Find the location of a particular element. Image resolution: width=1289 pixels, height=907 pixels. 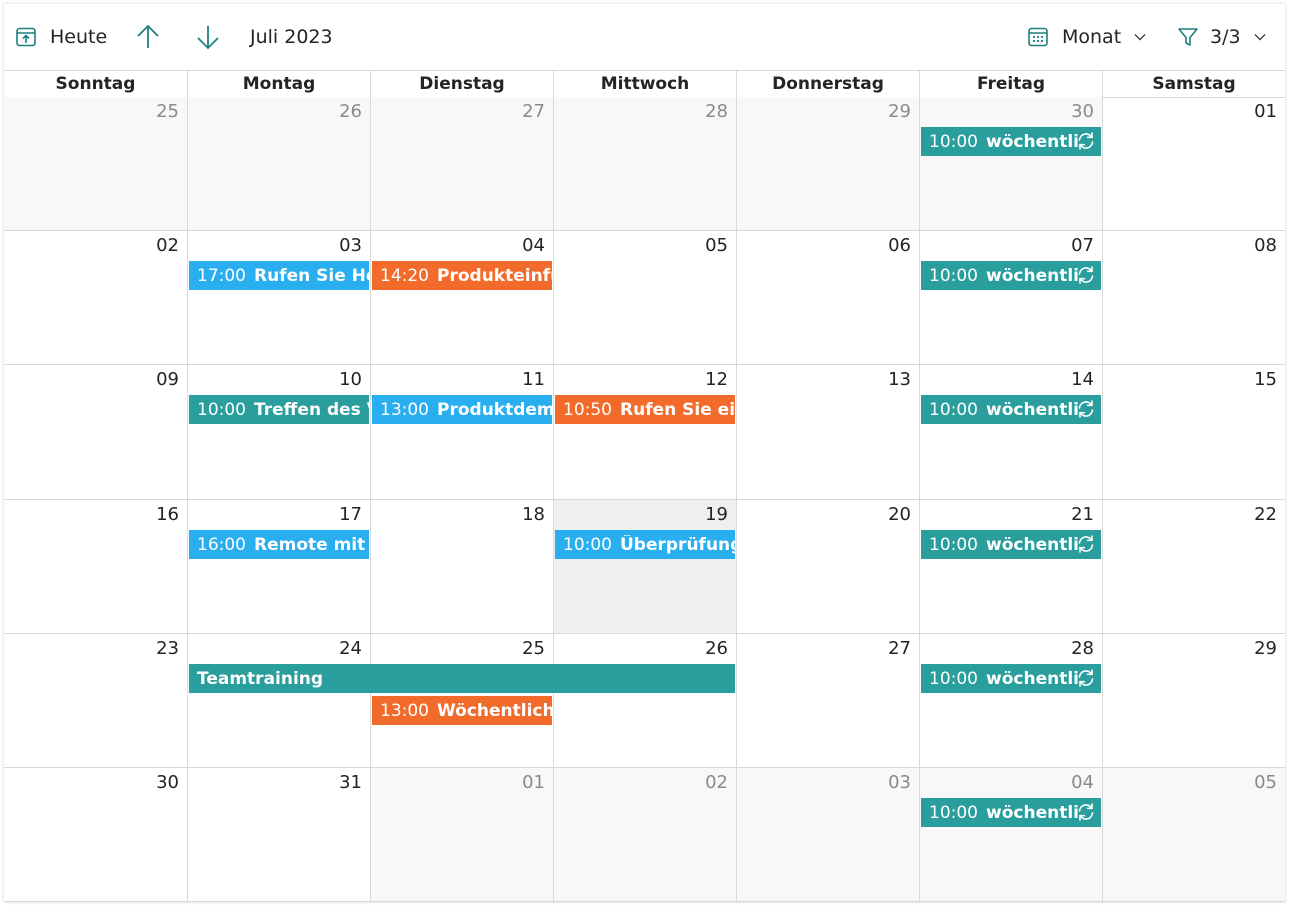

day-cell: 23 is located at coordinates (95, 701).